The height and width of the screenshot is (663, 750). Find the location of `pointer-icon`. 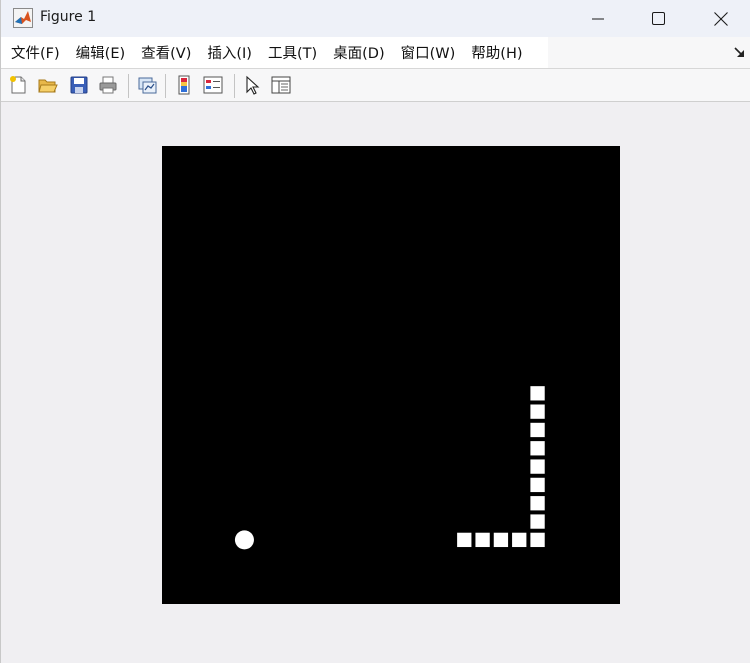

pointer-icon is located at coordinates (252, 85).